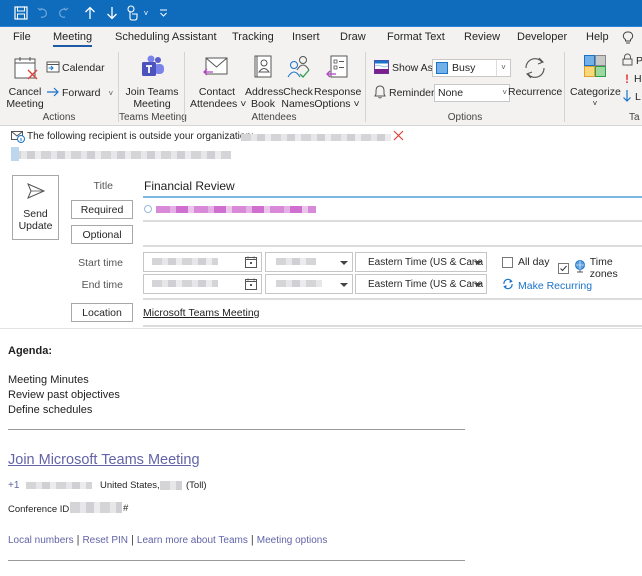 This screenshot has width=642, height=576. What do you see at coordinates (202, 262) in the screenshot?
I see `start-date-picker` at bounding box center [202, 262].